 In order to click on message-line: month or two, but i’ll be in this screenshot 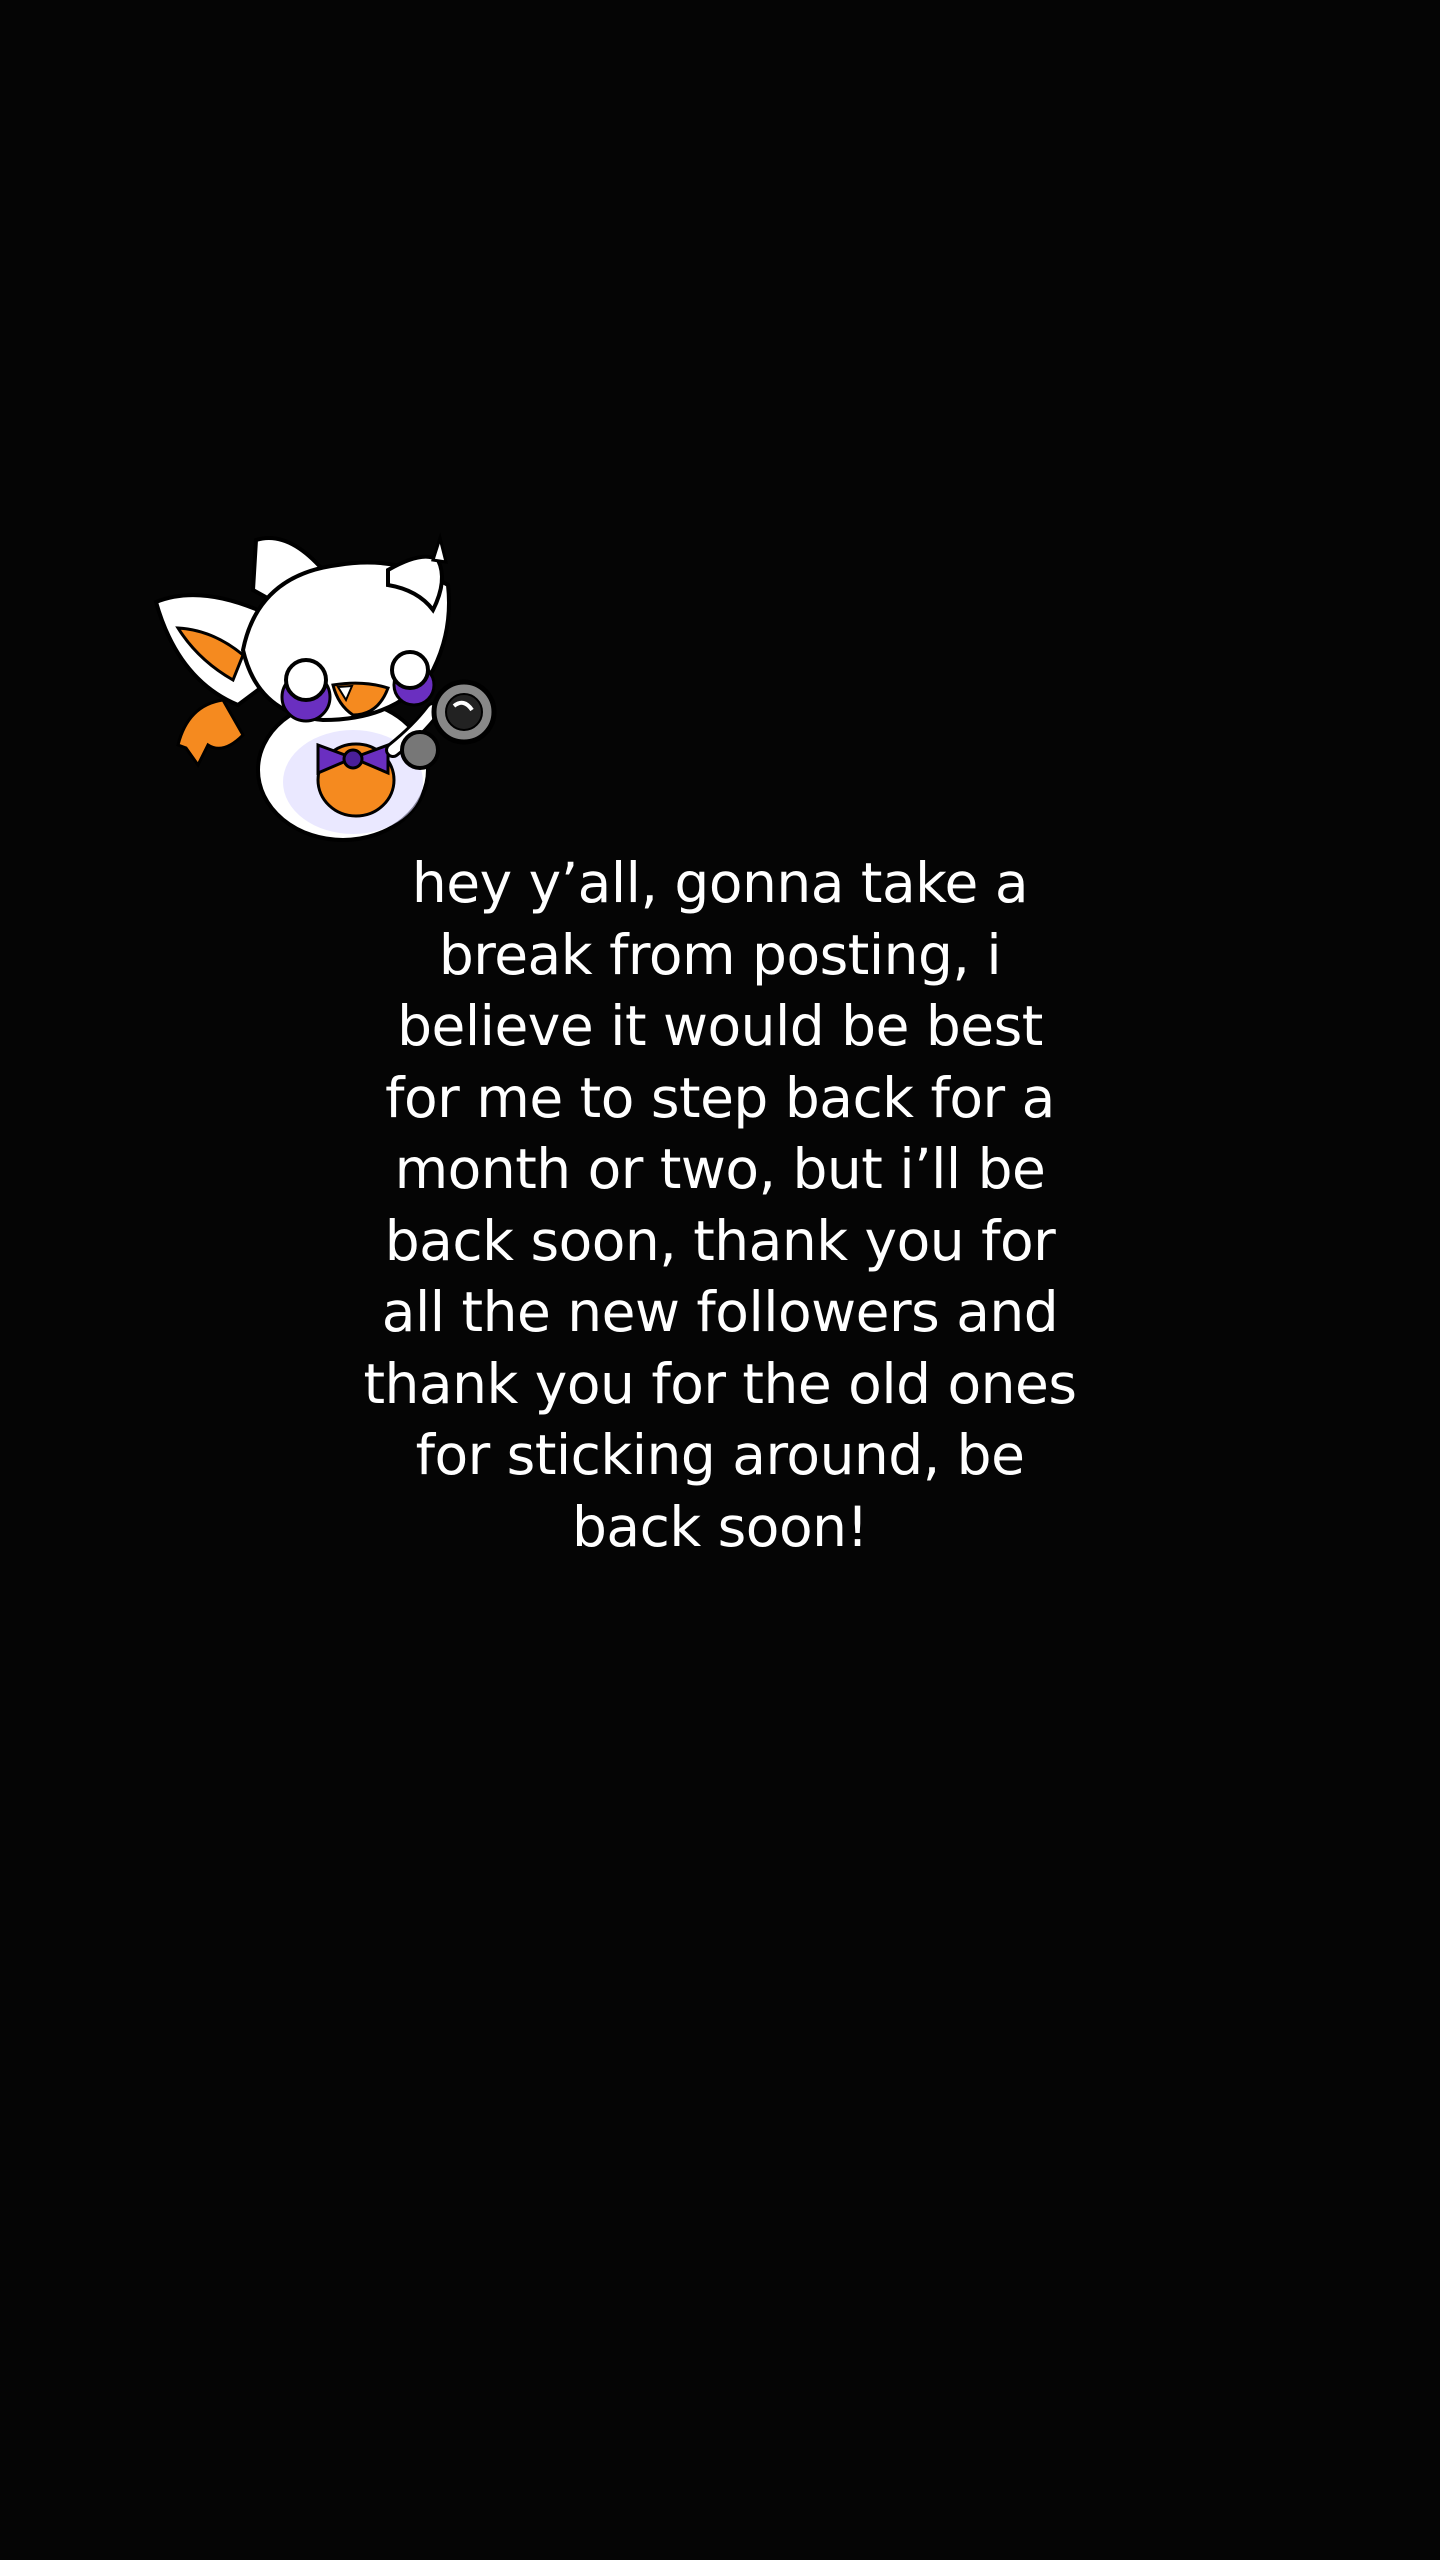, I will do `click(720, 1169)`.